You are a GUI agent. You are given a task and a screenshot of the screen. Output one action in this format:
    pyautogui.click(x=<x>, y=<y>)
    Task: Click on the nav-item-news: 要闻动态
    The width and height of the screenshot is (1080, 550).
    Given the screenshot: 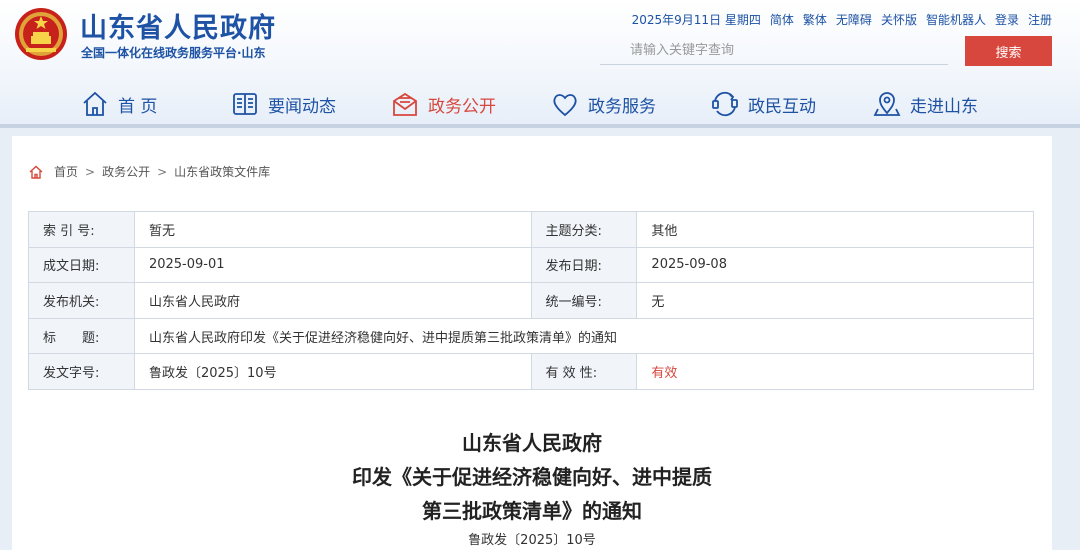 What is the action you would take?
    pyautogui.click(x=283, y=104)
    